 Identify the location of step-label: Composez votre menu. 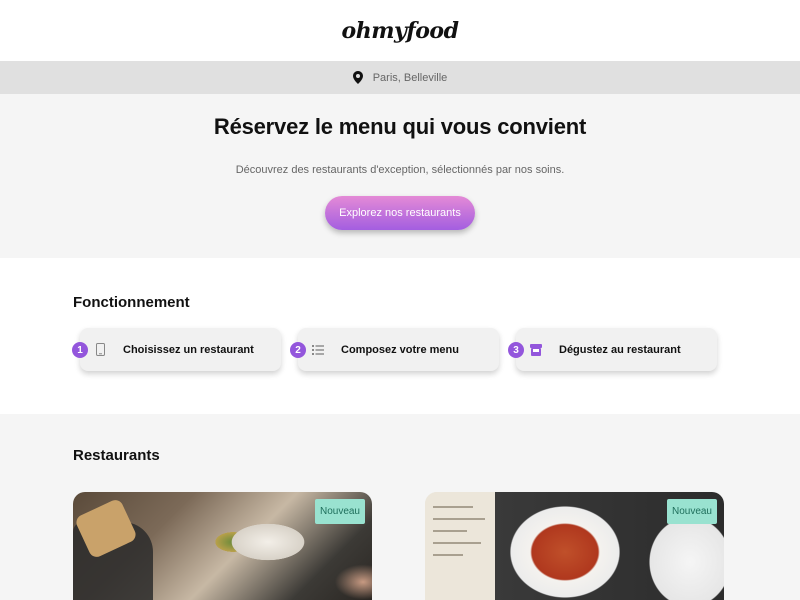
(400, 349).